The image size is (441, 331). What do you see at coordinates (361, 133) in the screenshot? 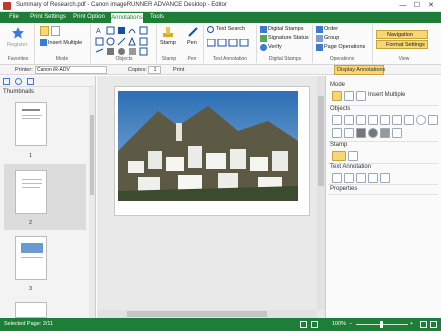
I see `filled-rectangle-tool-icon` at bounding box center [361, 133].